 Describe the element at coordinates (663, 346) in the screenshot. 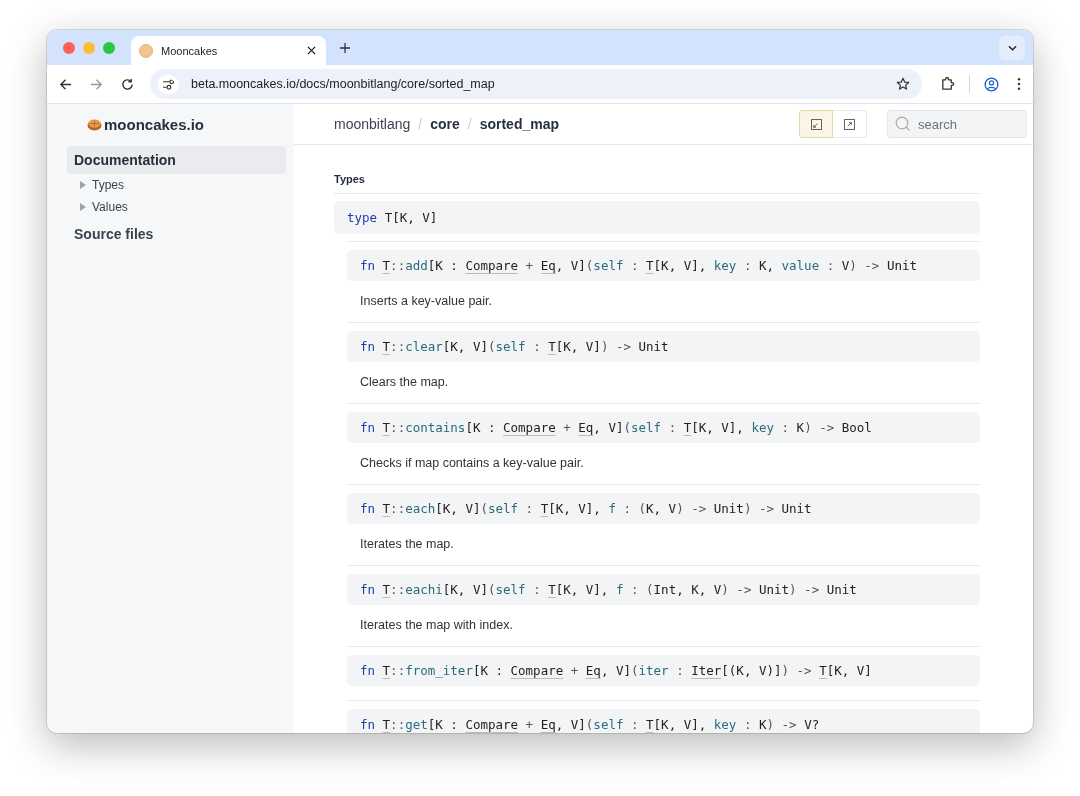

I see `function-signature: fn T::clear[K, V](self : T[K, V]) -> Unit` at that location.